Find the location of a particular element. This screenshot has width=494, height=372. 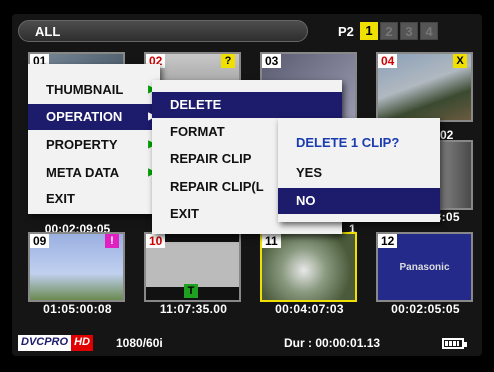

menu-item-thumbnail: THUMBNAIL ▶ is located at coordinates (94, 90).